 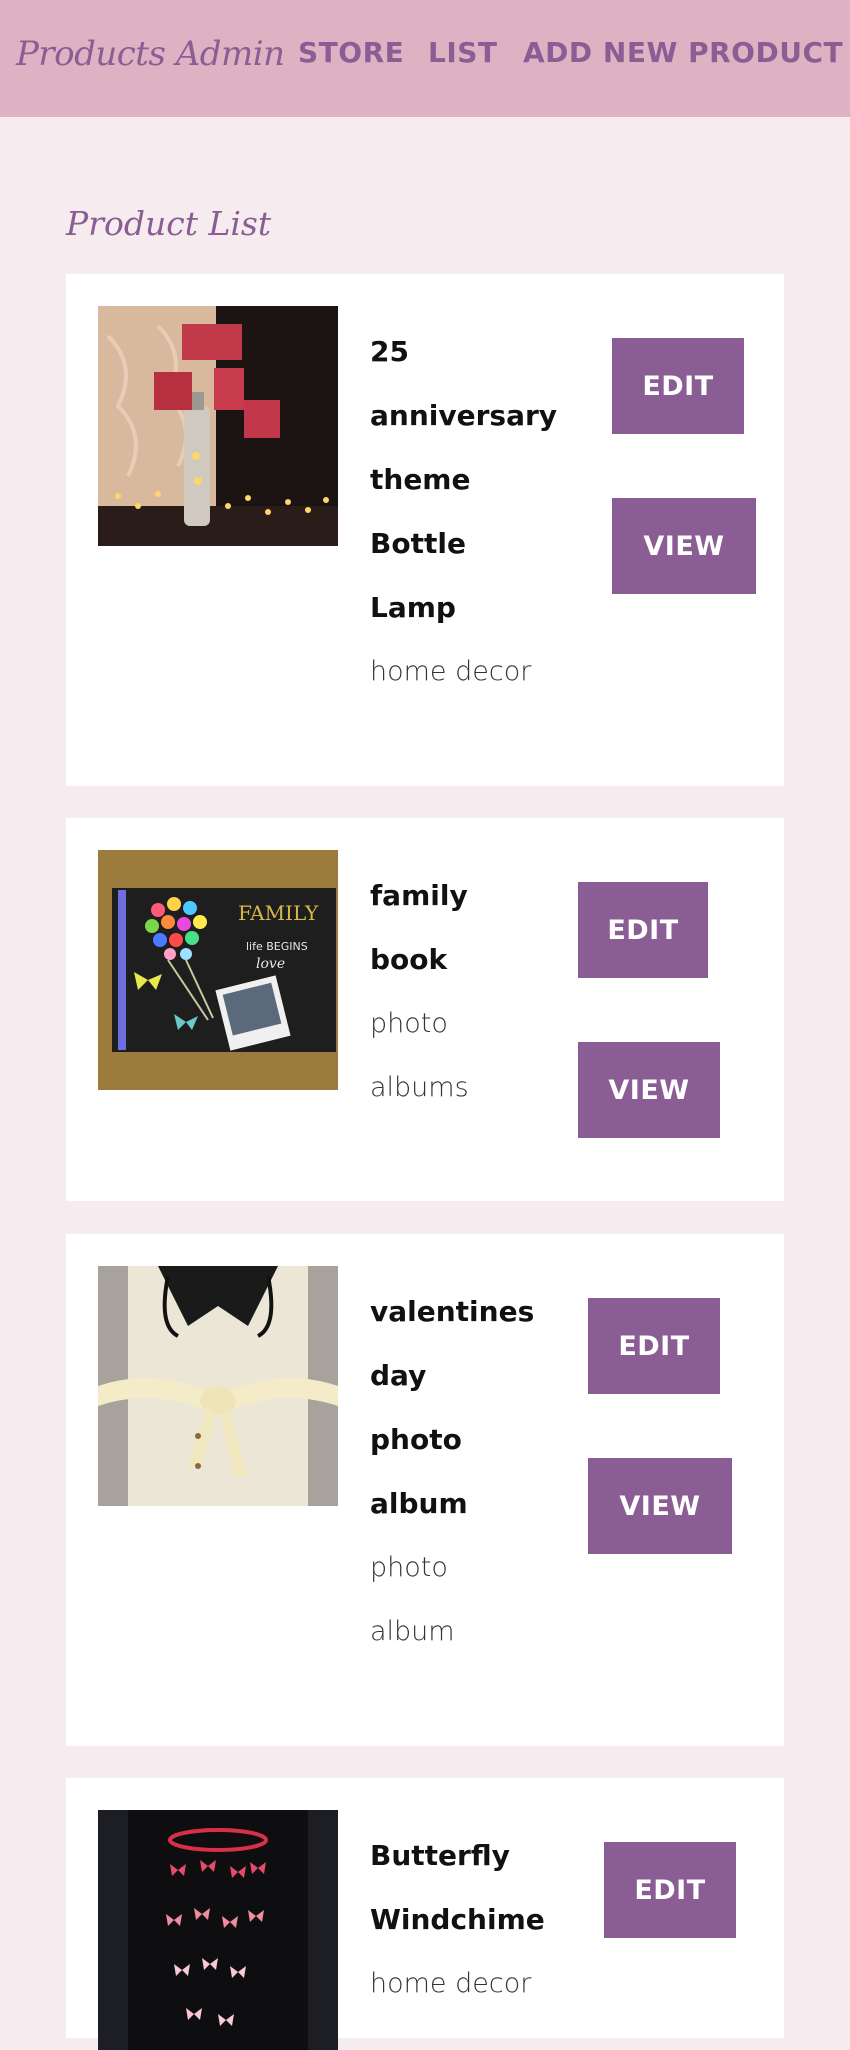 What do you see at coordinates (150, 54) in the screenshot?
I see `brand-logo: Products Admin` at bounding box center [150, 54].